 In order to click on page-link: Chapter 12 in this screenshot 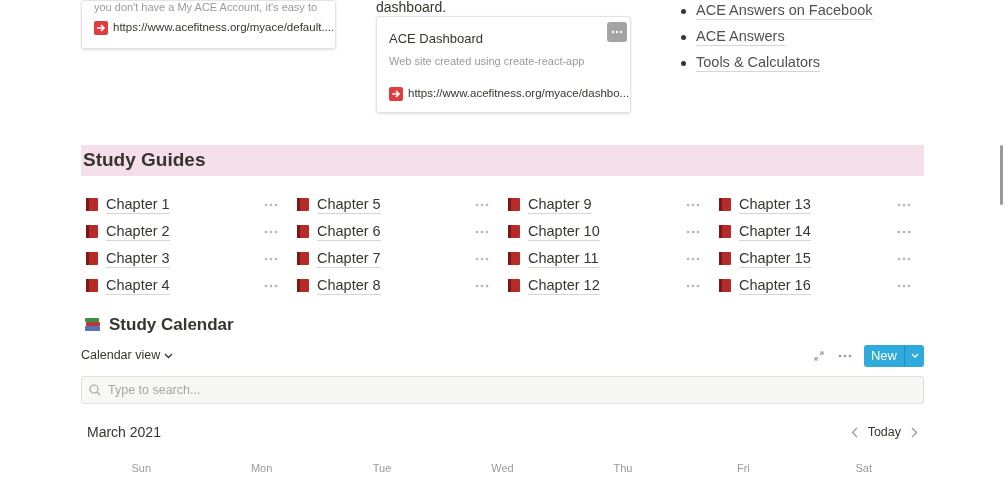, I will do `click(564, 285)`.